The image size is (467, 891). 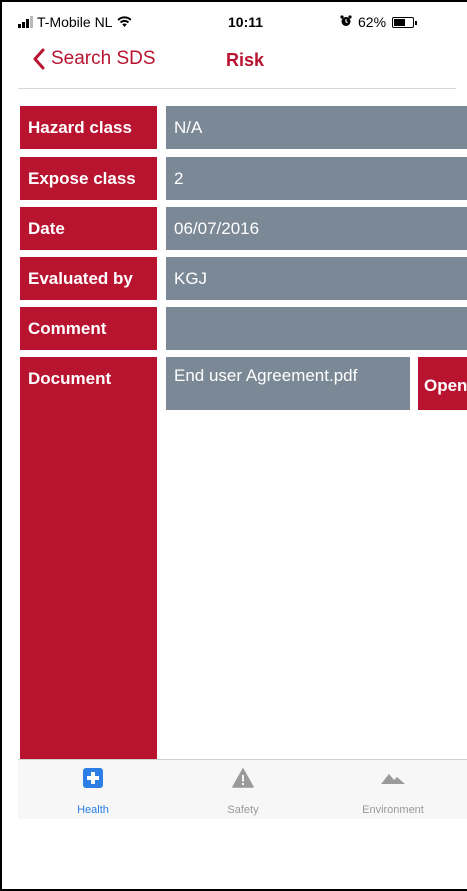 I want to click on mountains-icon, so click(x=393, y=779).